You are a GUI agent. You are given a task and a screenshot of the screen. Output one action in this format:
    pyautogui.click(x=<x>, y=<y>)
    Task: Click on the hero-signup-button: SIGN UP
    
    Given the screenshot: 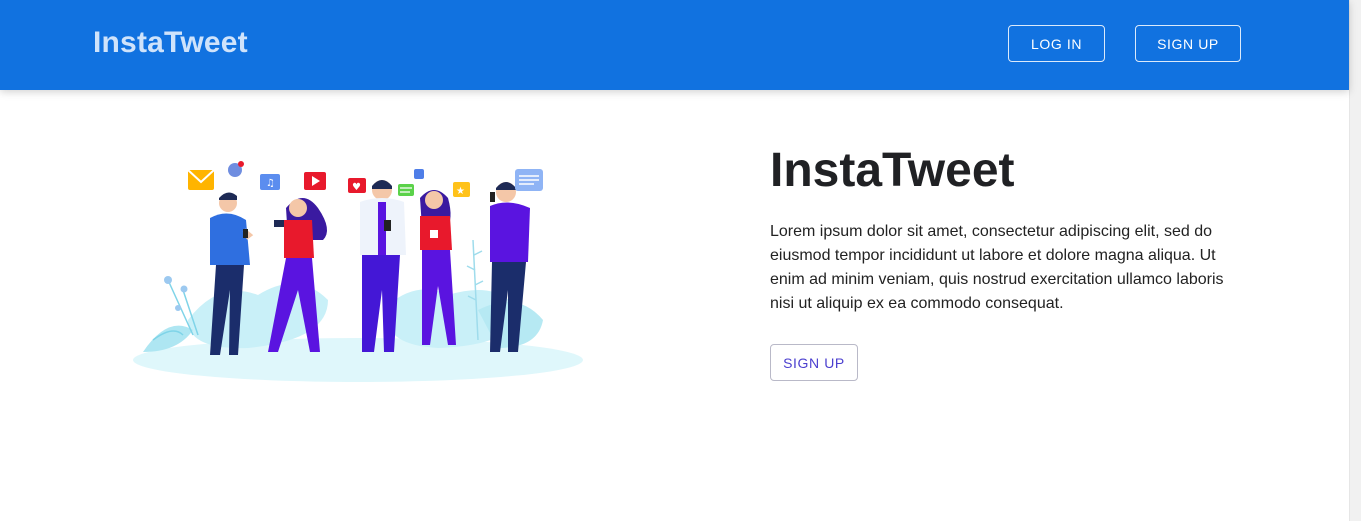 What is the action you would take?
    pyautogui.click(x=814, y=362)
    